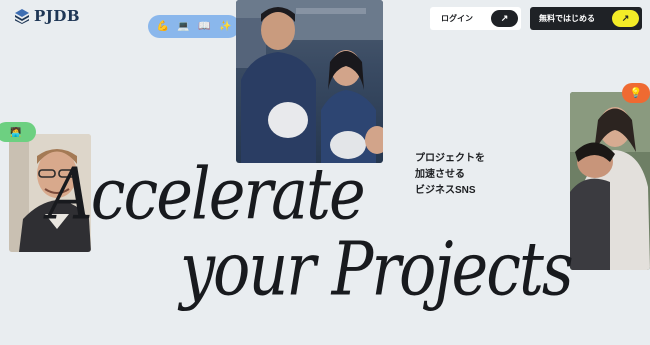  I want to click on login-label: ログイン, so click(457, 18).